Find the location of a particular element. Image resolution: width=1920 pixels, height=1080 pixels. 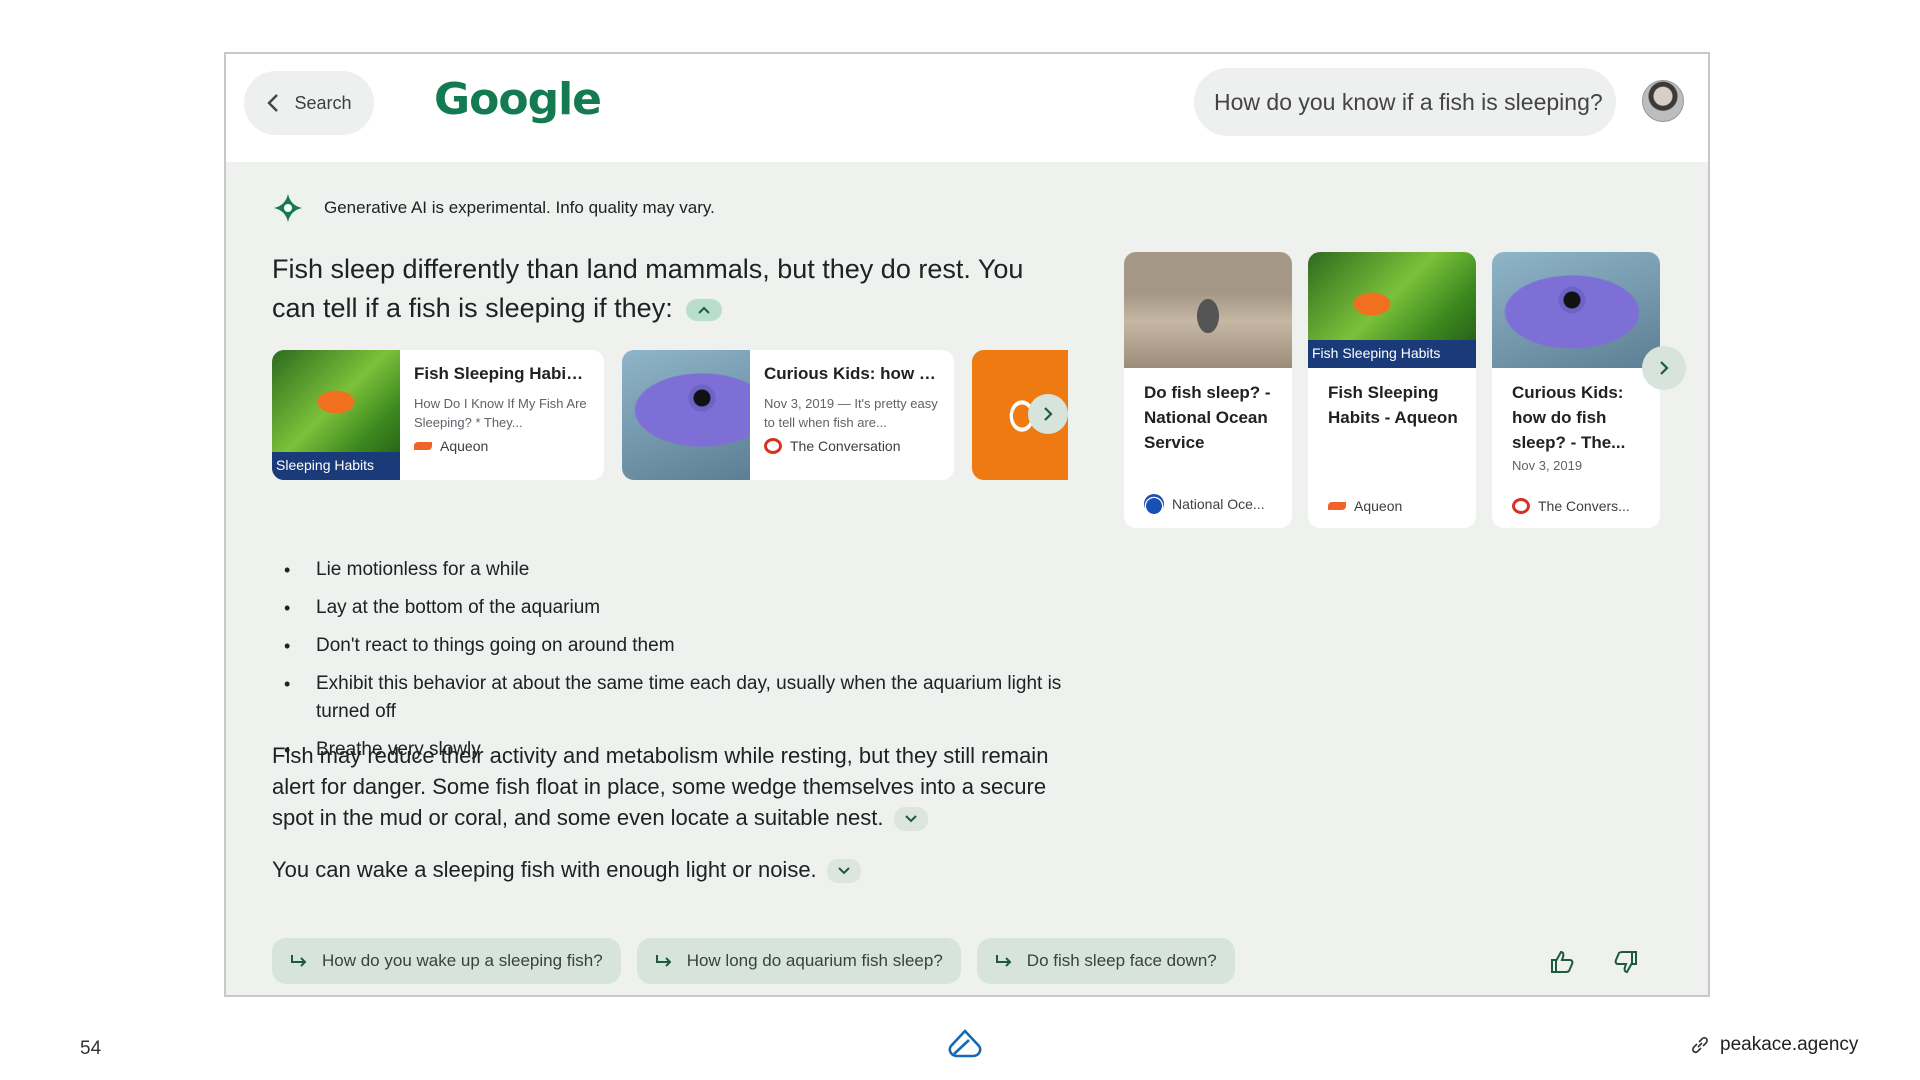

noaa-favicon-icon is located at coordinates (1154, 504).